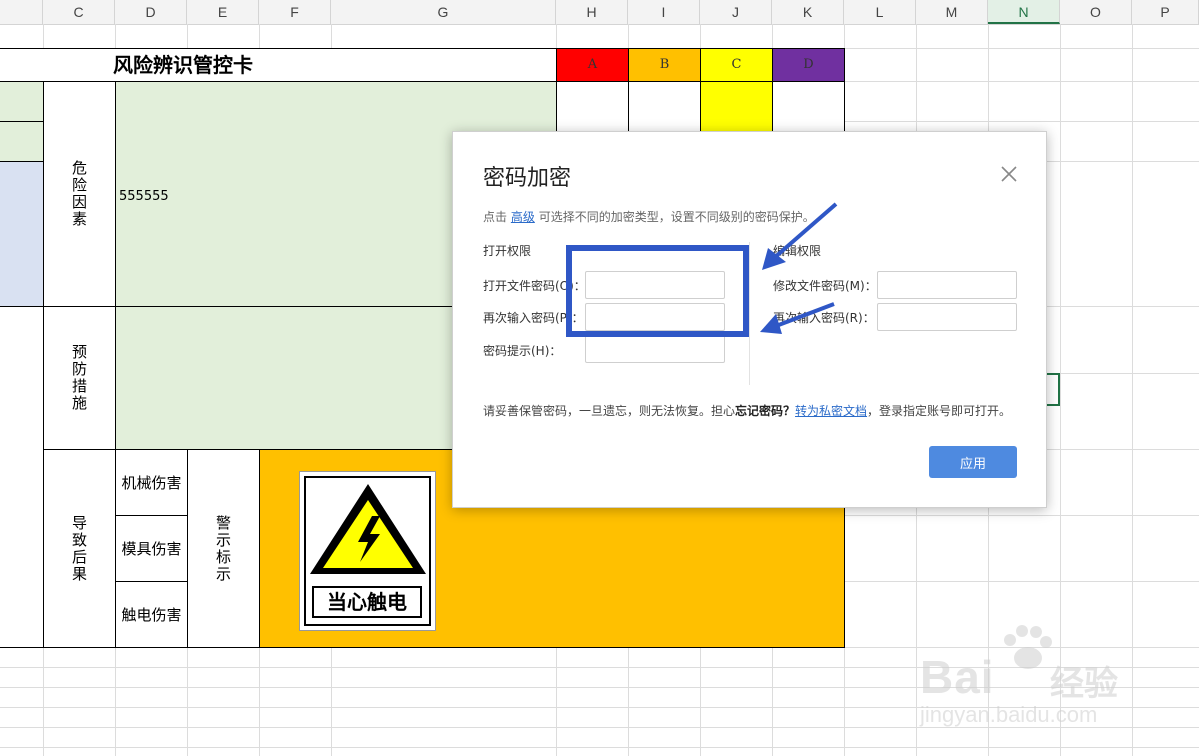 The width and height of the screenshot is (1199, 756). Describe the element at coordinates (957, 677) in the screenshot. I see `watermark-brand: Bai` at that location.